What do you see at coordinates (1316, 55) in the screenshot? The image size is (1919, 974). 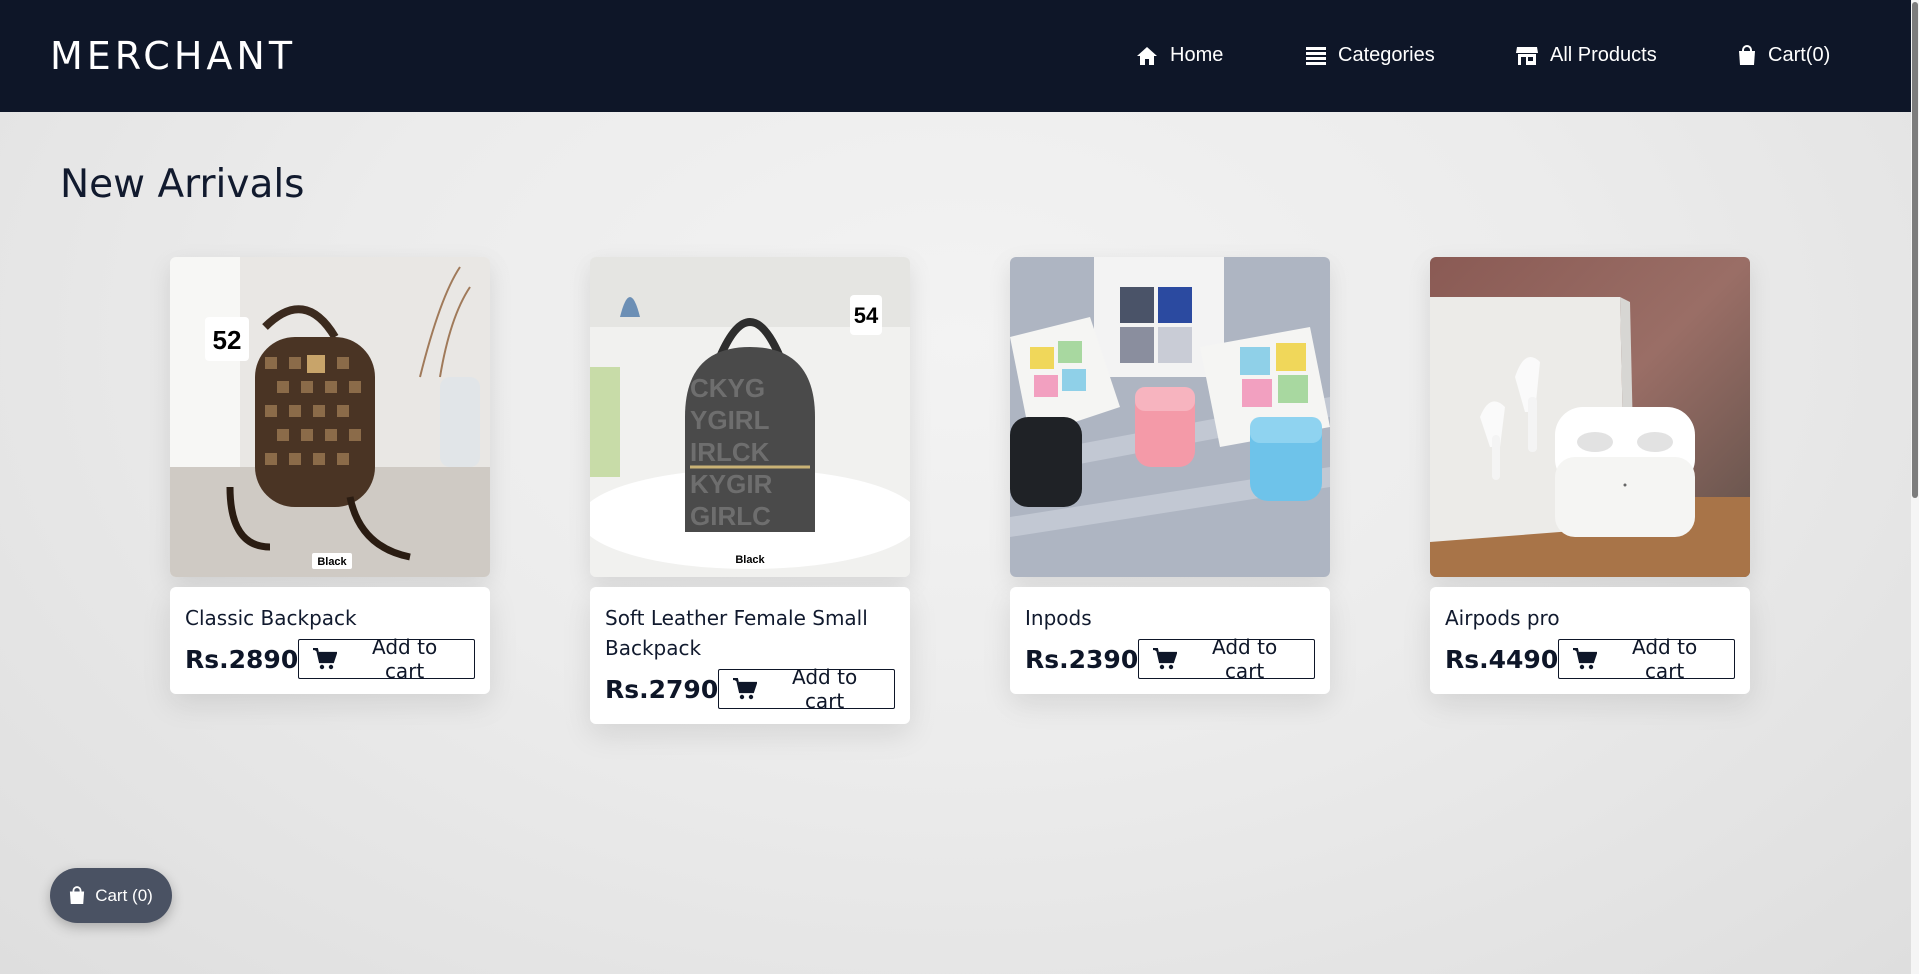 I see `list-icon` at bounding box center [1316, 55].